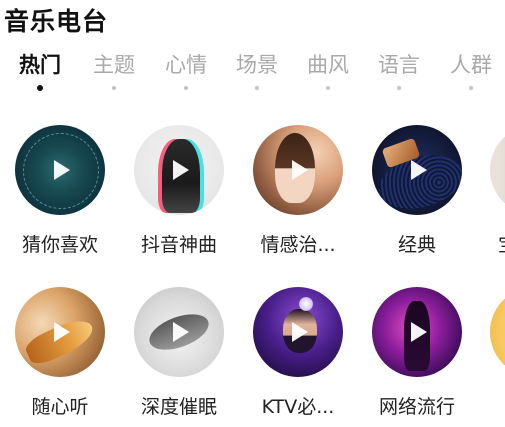 The width and height of the screenshot is (505, 427). I want to click on tab-label: 场景, so click(257, 65).